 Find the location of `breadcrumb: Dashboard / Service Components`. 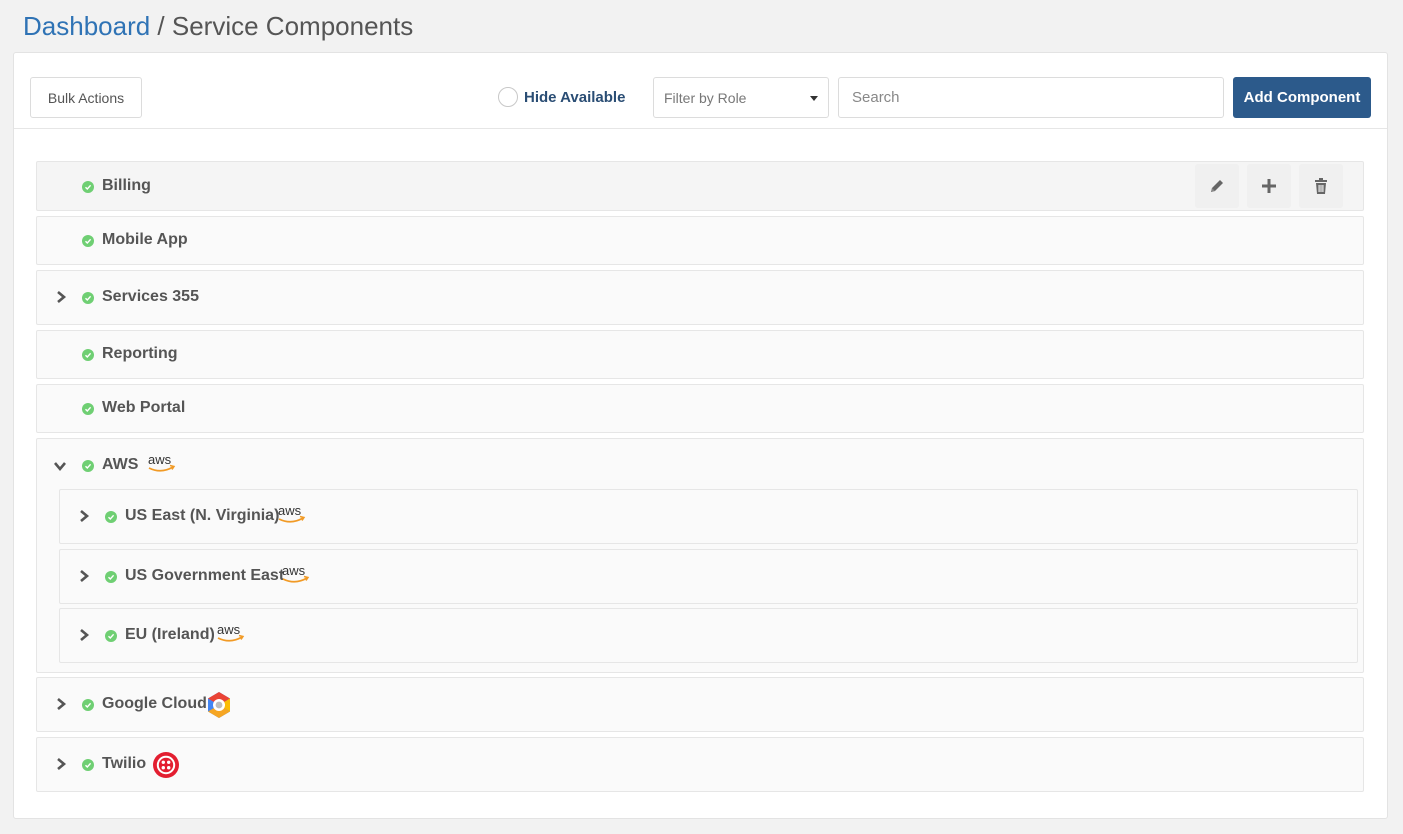

breadcrumb: Dashboard / Service Components is located at coordinates (218, 26).